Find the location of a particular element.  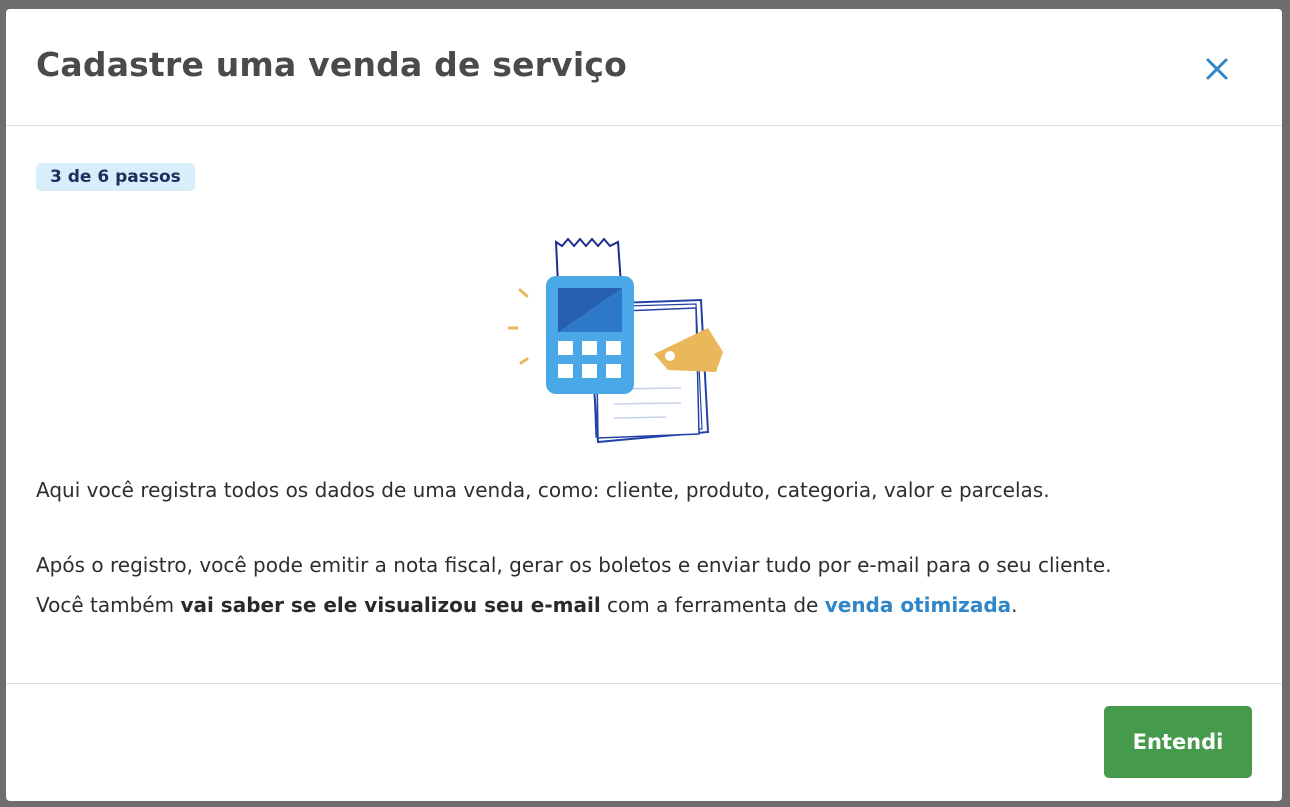

modal-header: Cadastre uma venda de serviço is located at coordinates (644, 67).